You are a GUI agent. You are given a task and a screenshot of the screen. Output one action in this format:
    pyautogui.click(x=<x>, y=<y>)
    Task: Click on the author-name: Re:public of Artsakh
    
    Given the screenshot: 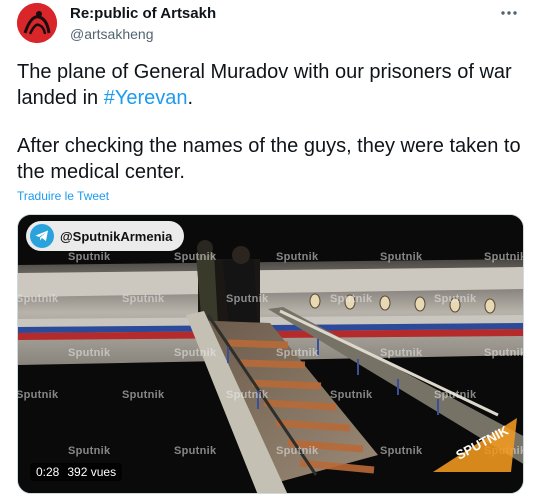 What is the action you would take?
    pyautogui.click(x=143, y=14)
    